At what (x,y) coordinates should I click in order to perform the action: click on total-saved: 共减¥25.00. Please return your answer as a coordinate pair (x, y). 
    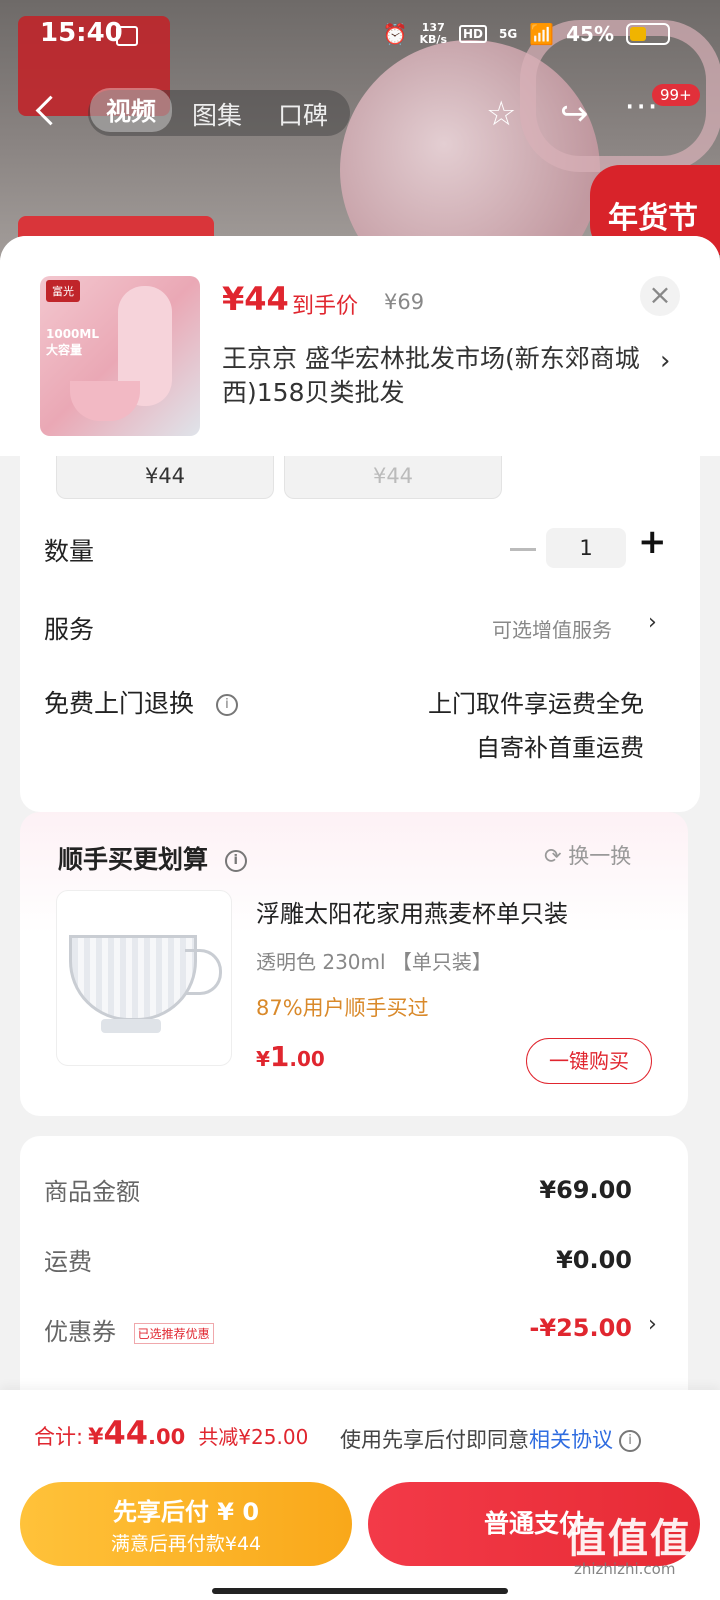
    Looking at the image, I should click on (253, 1437).